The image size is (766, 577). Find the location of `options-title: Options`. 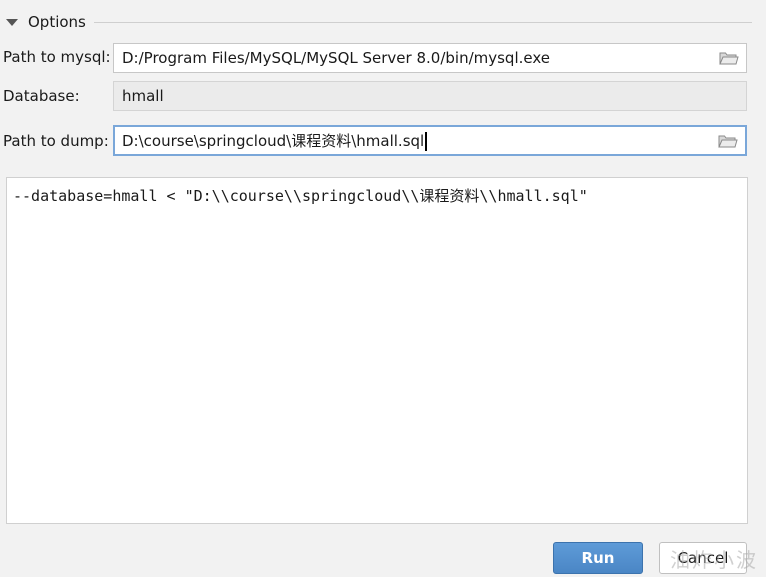

options-title: Options is located at coordinates (57, 22).